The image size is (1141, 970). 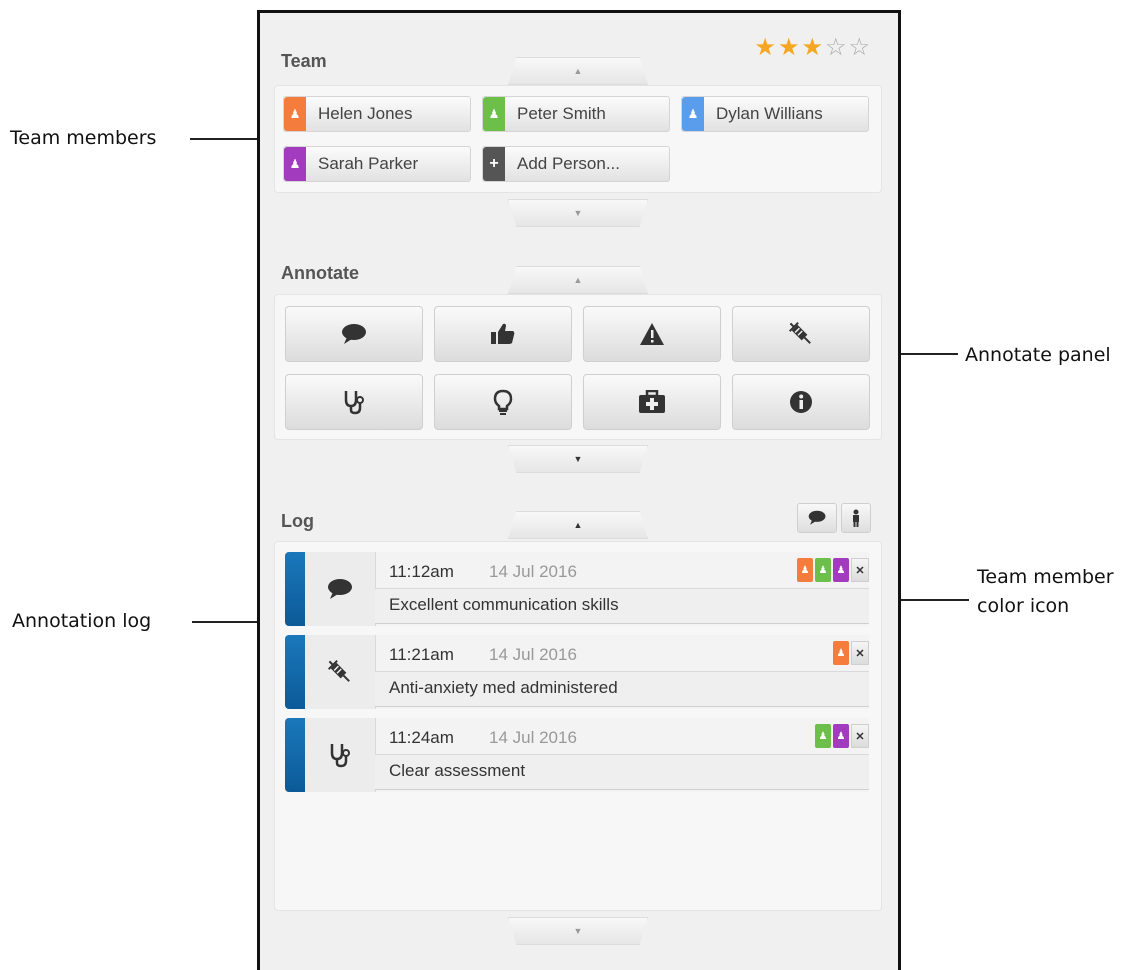 What do you see at coordinates (320, 273) in the screenshot?
I see `annotate-title: Annotate` at bounding box center [320, 273].